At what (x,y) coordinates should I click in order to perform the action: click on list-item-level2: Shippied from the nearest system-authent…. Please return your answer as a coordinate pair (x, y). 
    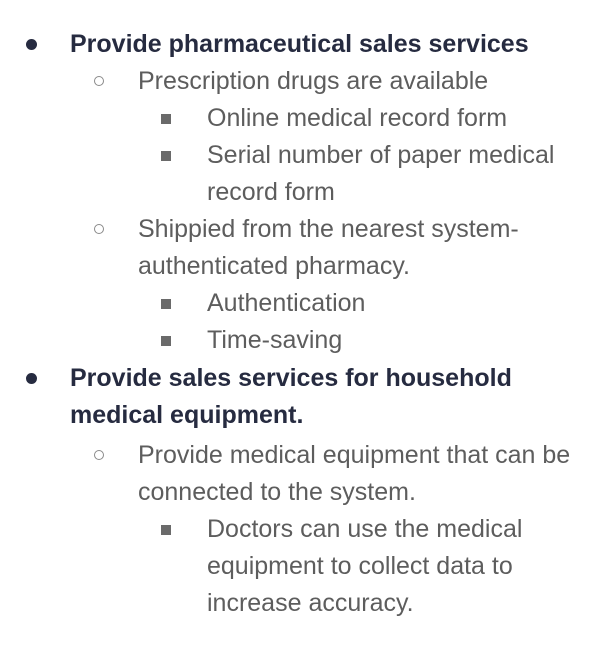
    Looking at the image, I should click on (336, 248).